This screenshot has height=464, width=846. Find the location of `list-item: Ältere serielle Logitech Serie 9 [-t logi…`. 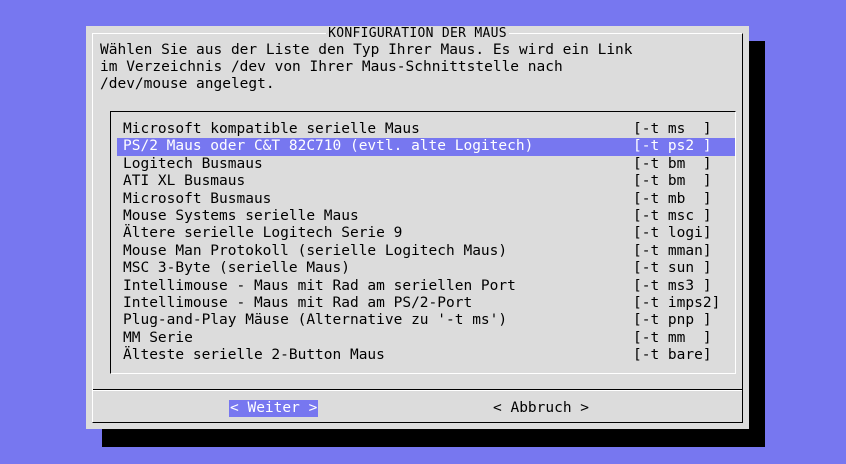

list-item: Ältere serielle Logitech Serie 9 [-t logi… is located at coordinates (426, 233).